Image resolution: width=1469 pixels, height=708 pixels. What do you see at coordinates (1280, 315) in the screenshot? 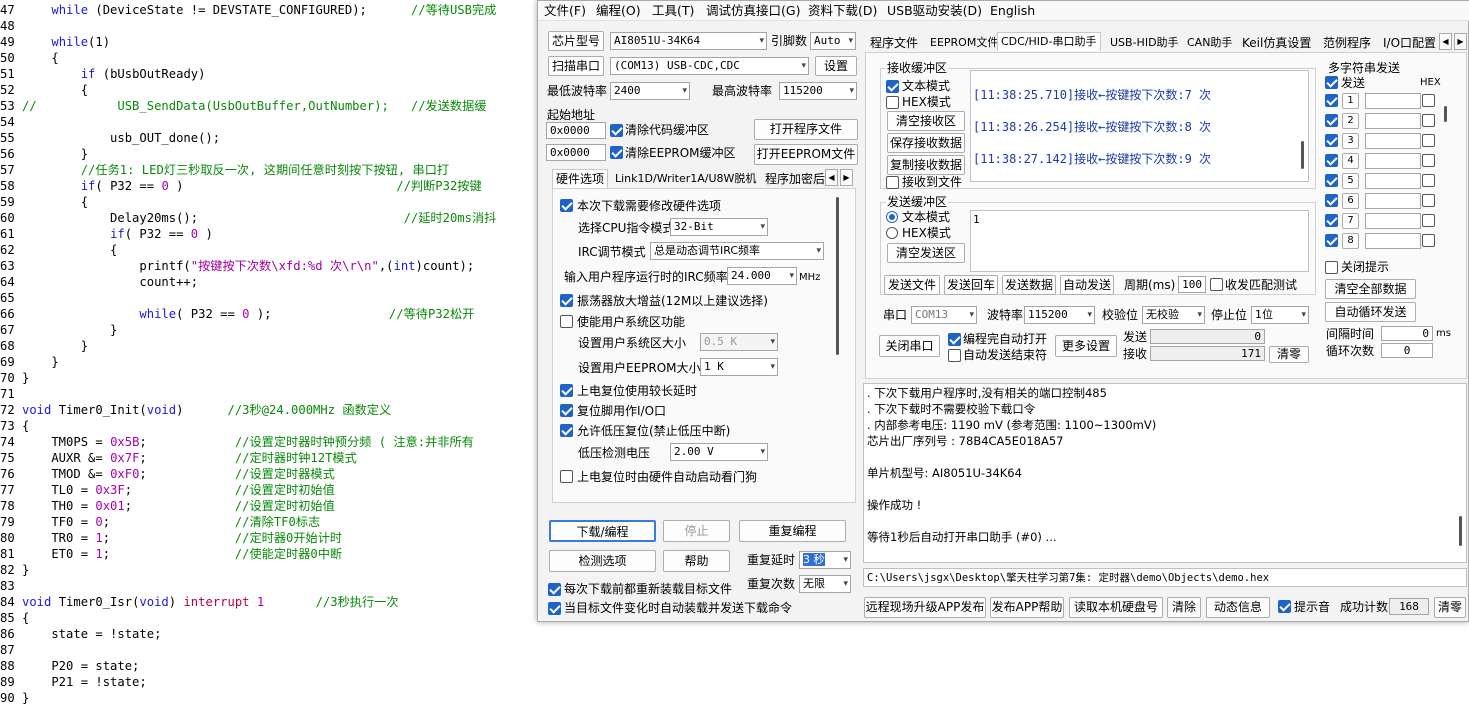
I see `stopbit-select: 1位 ▾` at bounding box center [1280, 315].